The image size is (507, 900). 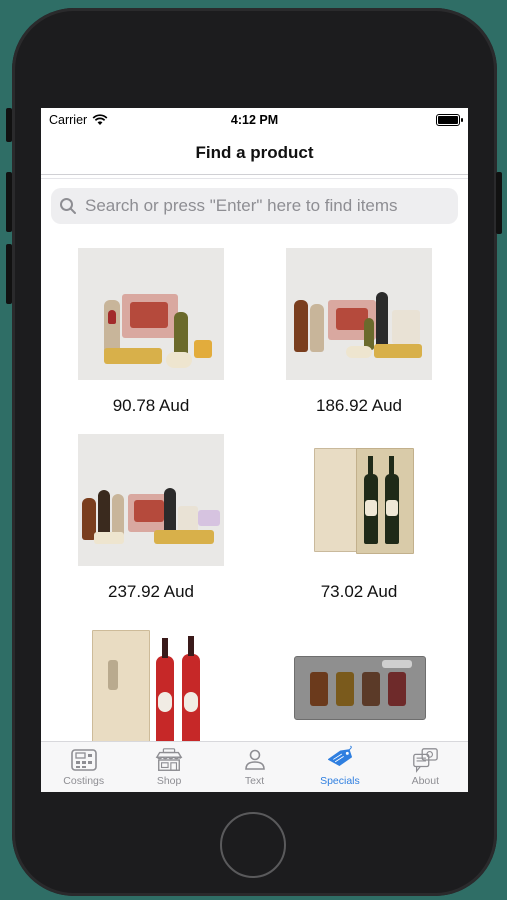 I want to click on tab-costings: Costings, so click(x=83, y=767).